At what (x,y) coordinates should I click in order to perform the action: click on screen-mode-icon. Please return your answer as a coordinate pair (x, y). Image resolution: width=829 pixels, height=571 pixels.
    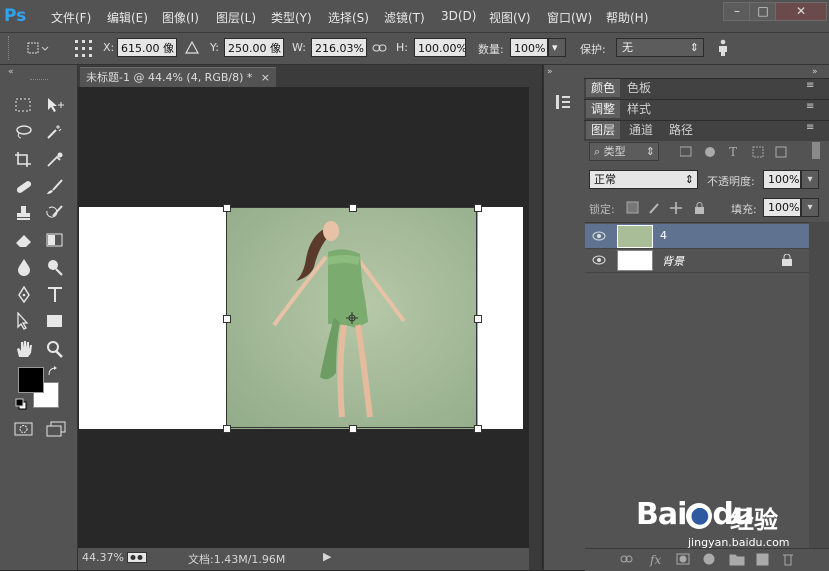
    Looking at the image, I should click on (56, 429).